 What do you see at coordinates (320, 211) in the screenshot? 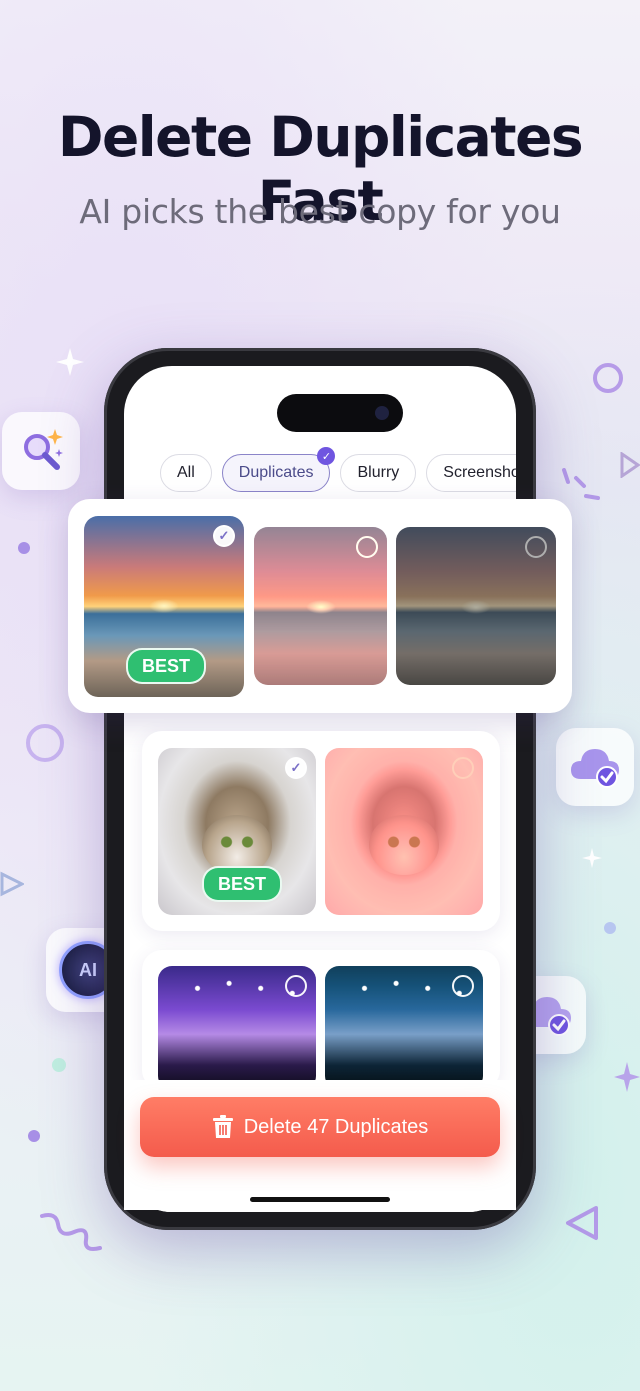
I see `subheadline: AI picks the best copy for you` at bounding box center [320, 211].